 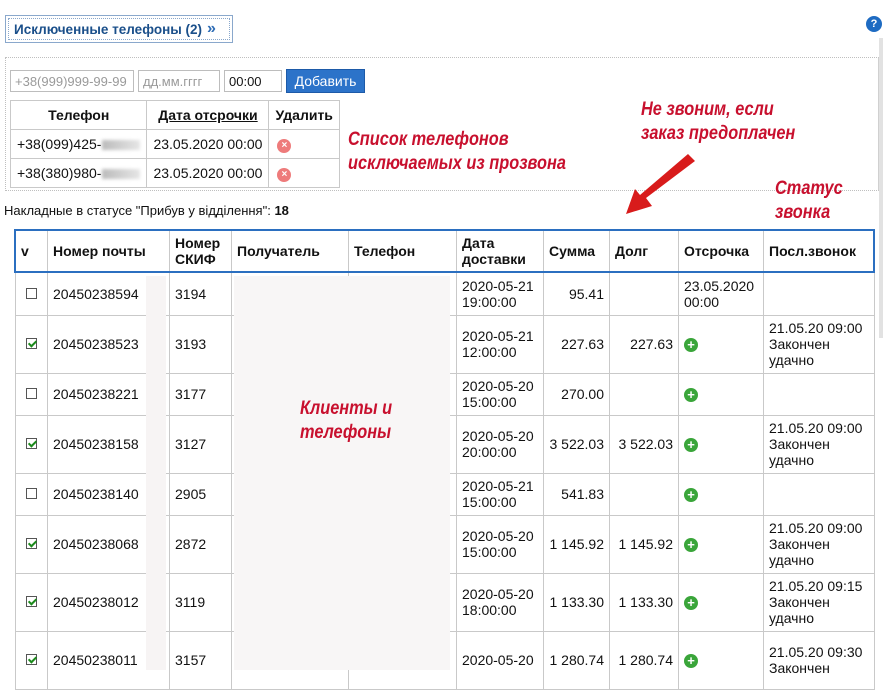 What do you see at coordinates (874, 24) in the screenshot?
I see `help-icon: ?` at bounding box center [874, 24].